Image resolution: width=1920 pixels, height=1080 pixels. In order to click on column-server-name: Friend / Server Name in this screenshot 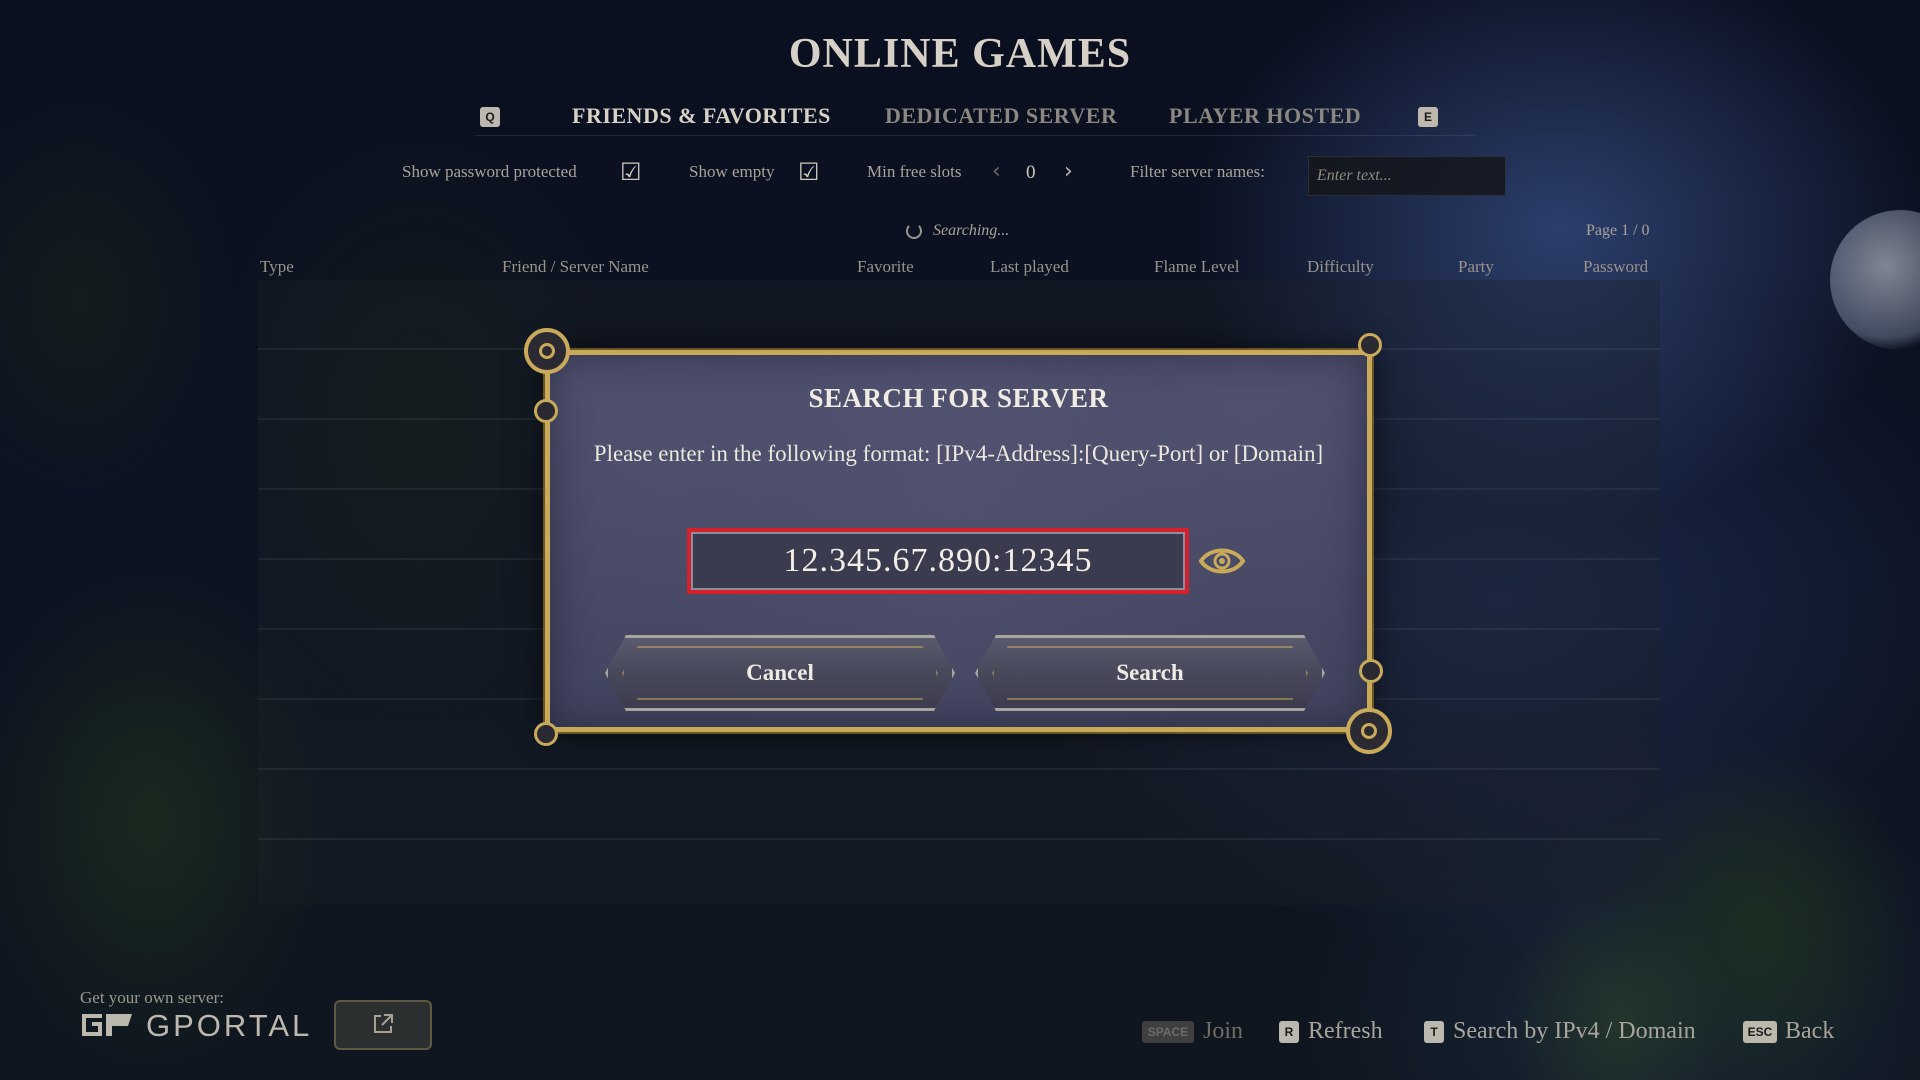, I will do `click(575, 267)`.